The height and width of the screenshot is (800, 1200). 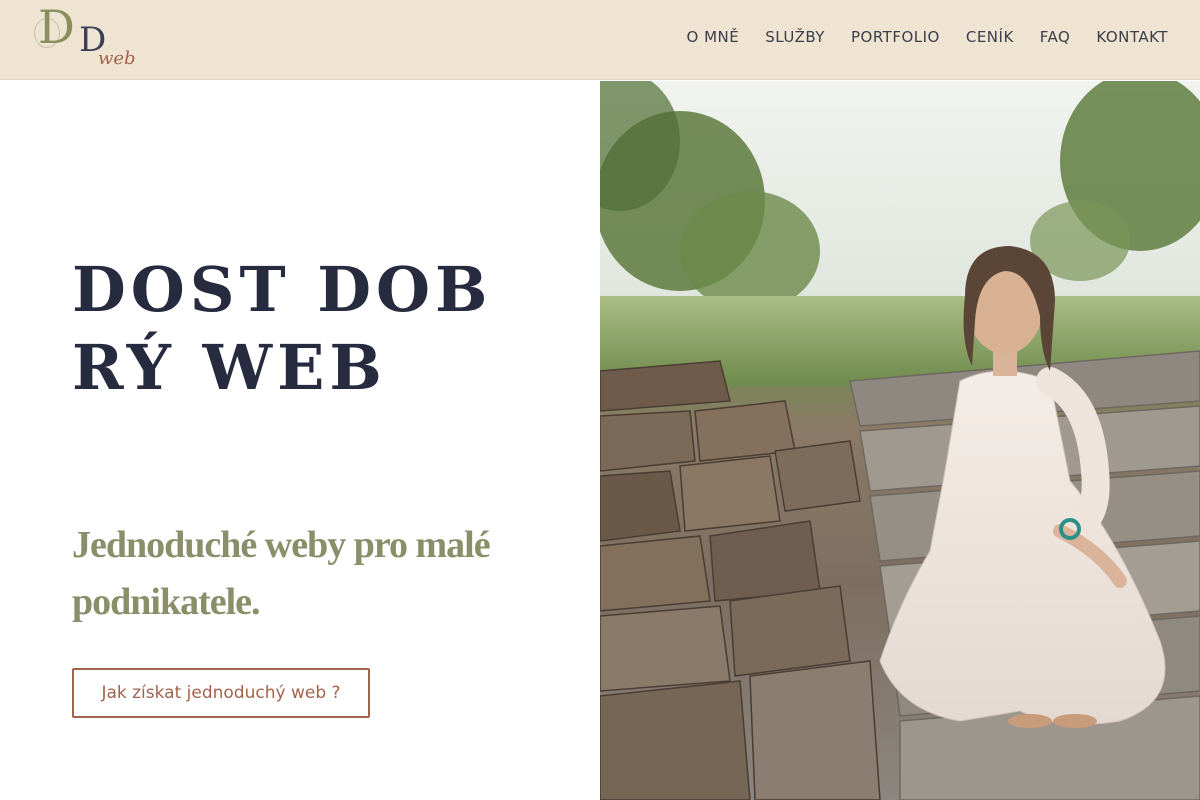 What do you see at coordinates (1132, 37) in the screenshot?
I see `nav-item-kontakt: KONTAKT` at bounding box center [1132, 37].